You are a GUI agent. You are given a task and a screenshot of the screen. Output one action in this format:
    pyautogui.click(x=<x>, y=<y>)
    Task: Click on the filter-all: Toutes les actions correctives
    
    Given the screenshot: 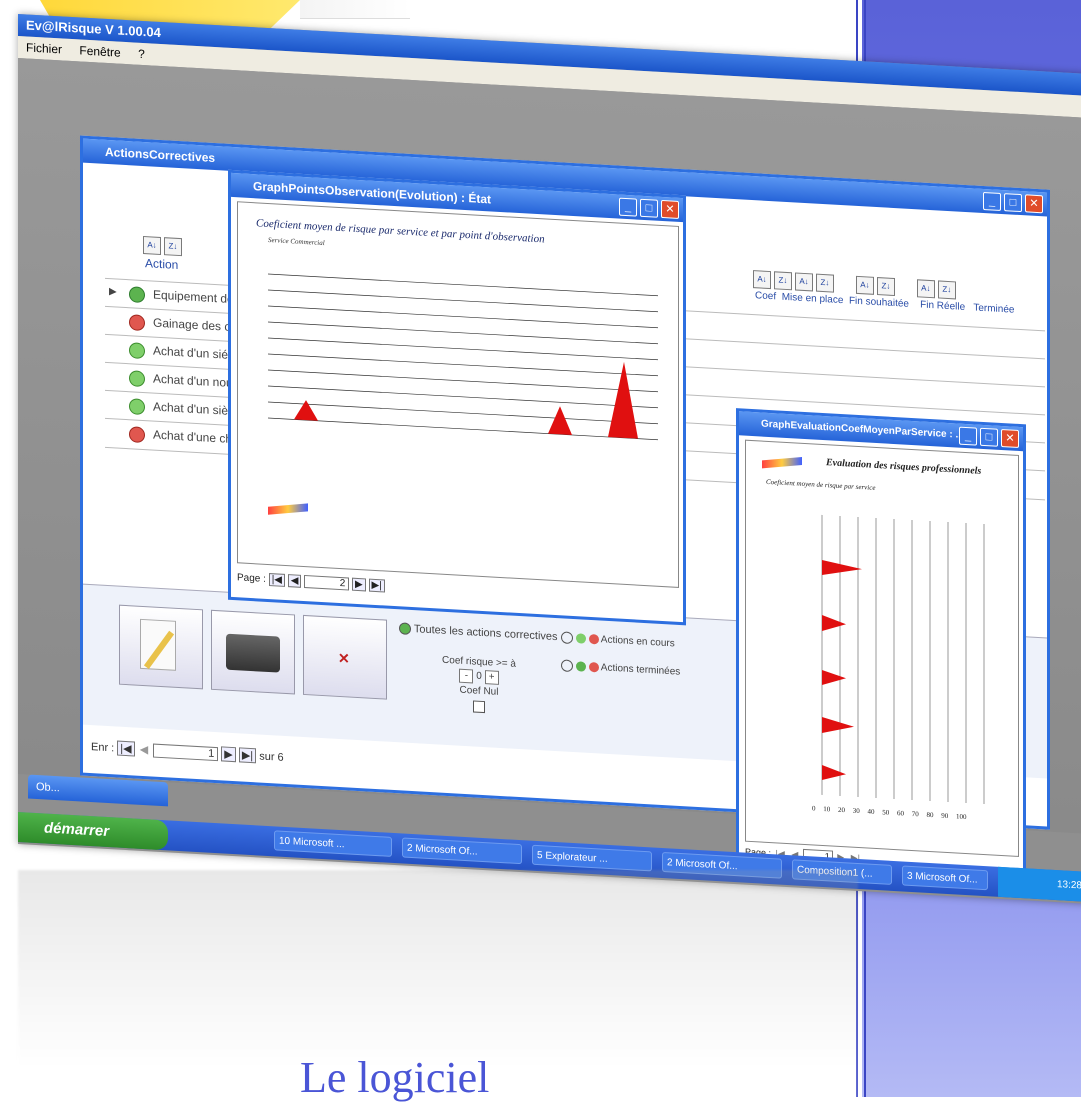 What is the action you would take?
    pyautogui.click(x=478, y=632)
    